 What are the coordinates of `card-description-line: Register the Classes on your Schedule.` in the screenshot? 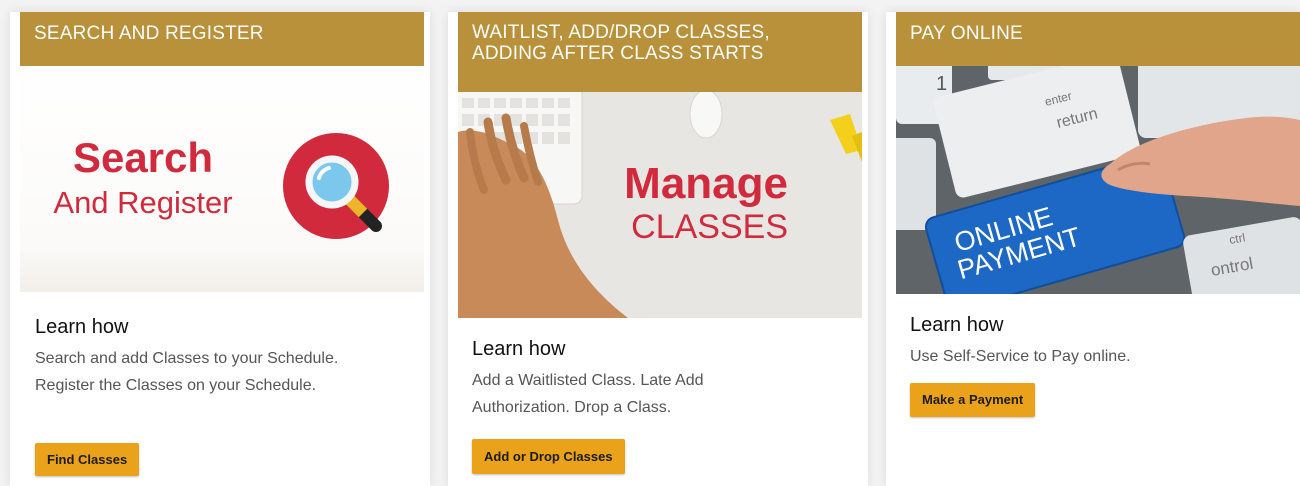 It's located at (176, 385).